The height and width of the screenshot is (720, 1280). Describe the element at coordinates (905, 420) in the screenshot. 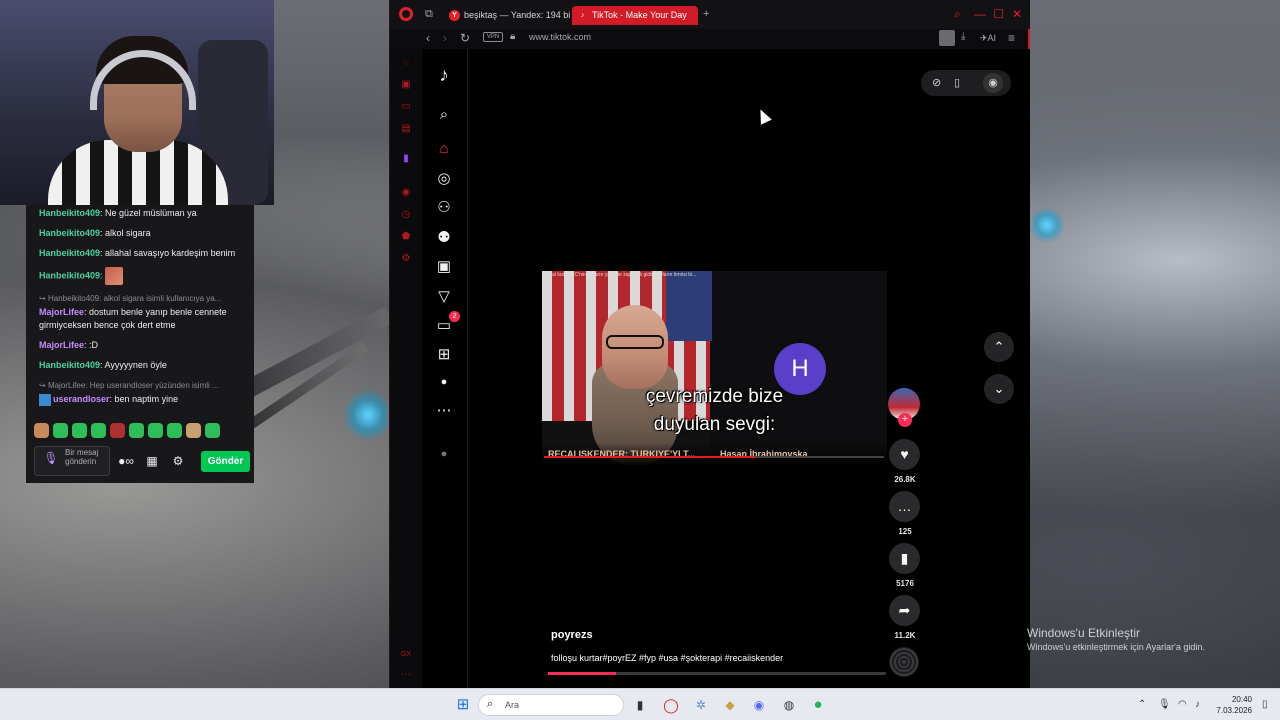

I see `follow-plus-button: +` at that location.